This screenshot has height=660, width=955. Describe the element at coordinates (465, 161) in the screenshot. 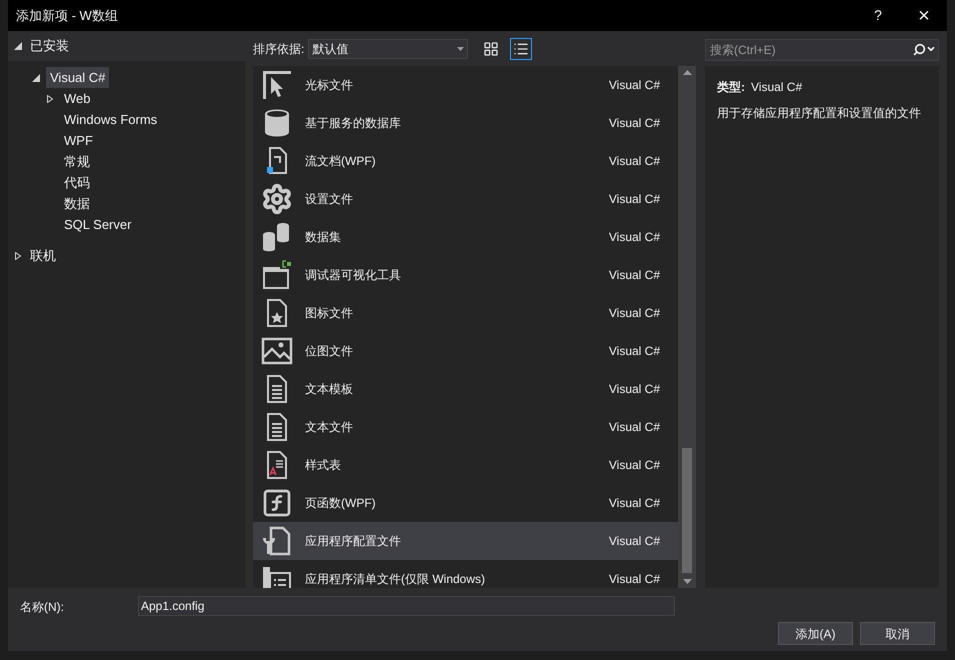

I see `template-row: 流文档(WPF) Visual C#` at that location.